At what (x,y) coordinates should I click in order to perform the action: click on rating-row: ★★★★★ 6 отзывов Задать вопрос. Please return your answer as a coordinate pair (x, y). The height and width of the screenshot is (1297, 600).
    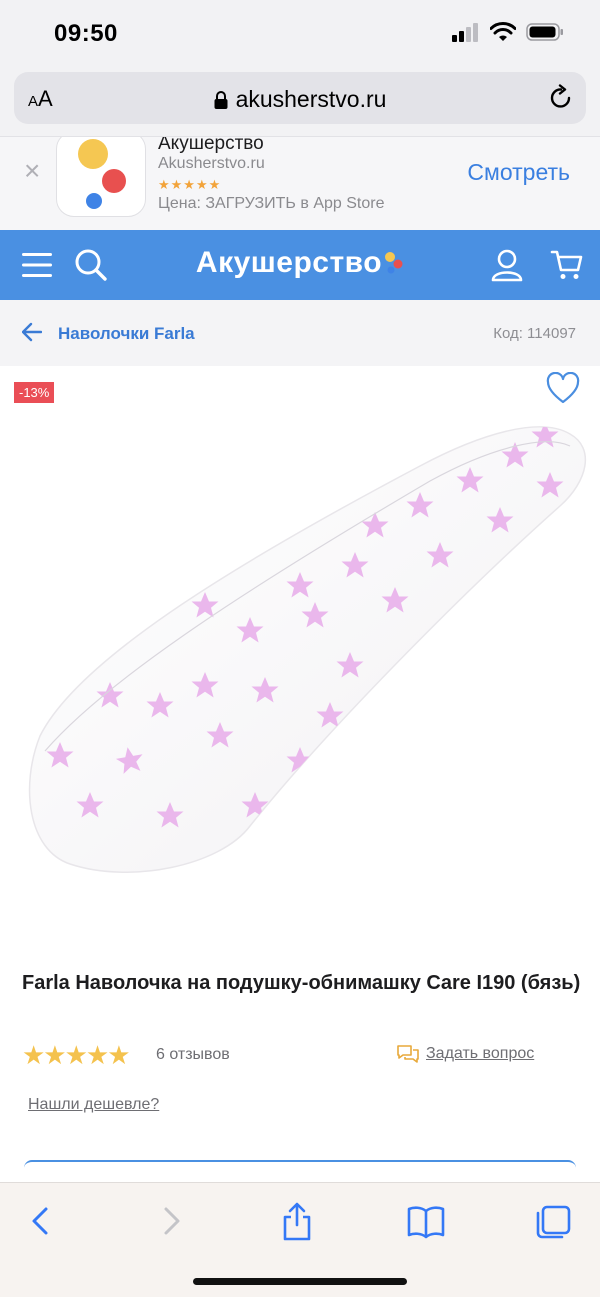
    Looking at the image, I should click on (302, 1055).